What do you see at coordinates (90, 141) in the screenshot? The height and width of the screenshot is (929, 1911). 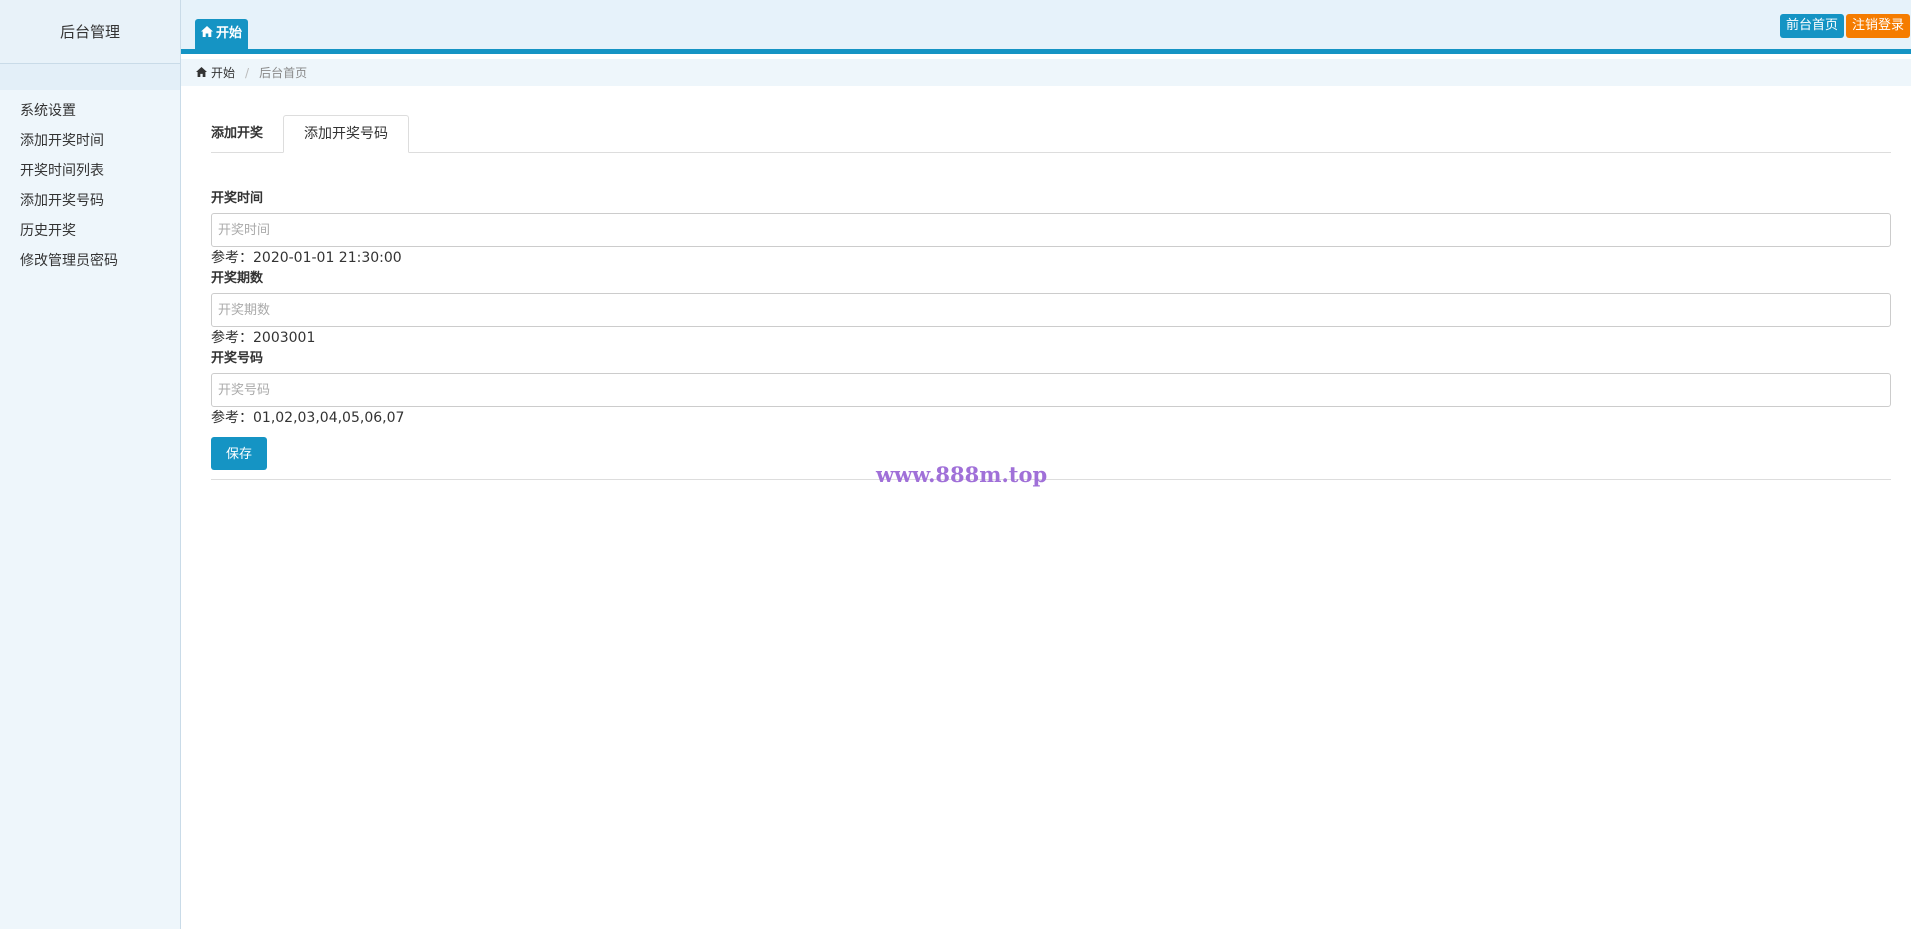 I see `sidebar-item-add-draw-time: 添加开奖时间` at bounding box center [90, 141].